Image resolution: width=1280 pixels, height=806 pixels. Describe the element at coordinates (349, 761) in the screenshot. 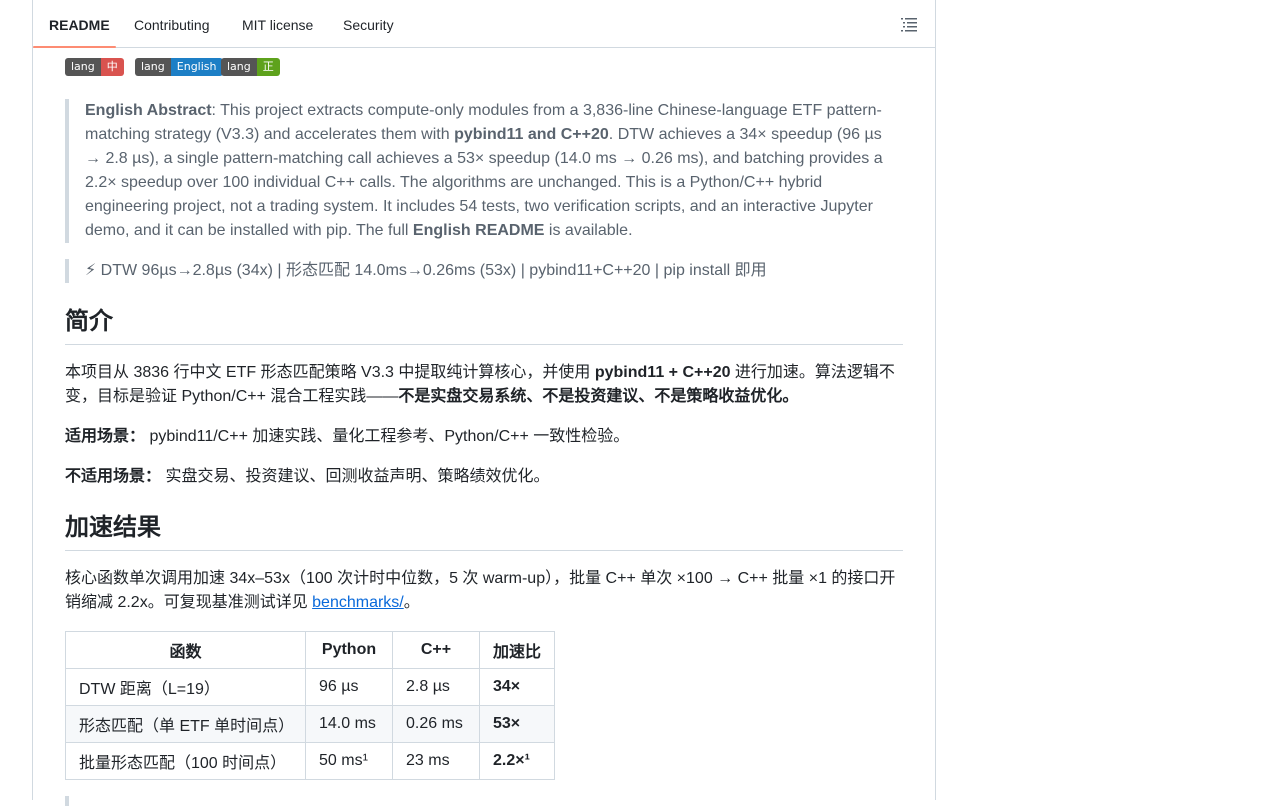

I see `table-cell: 50 ms¹` at that location.